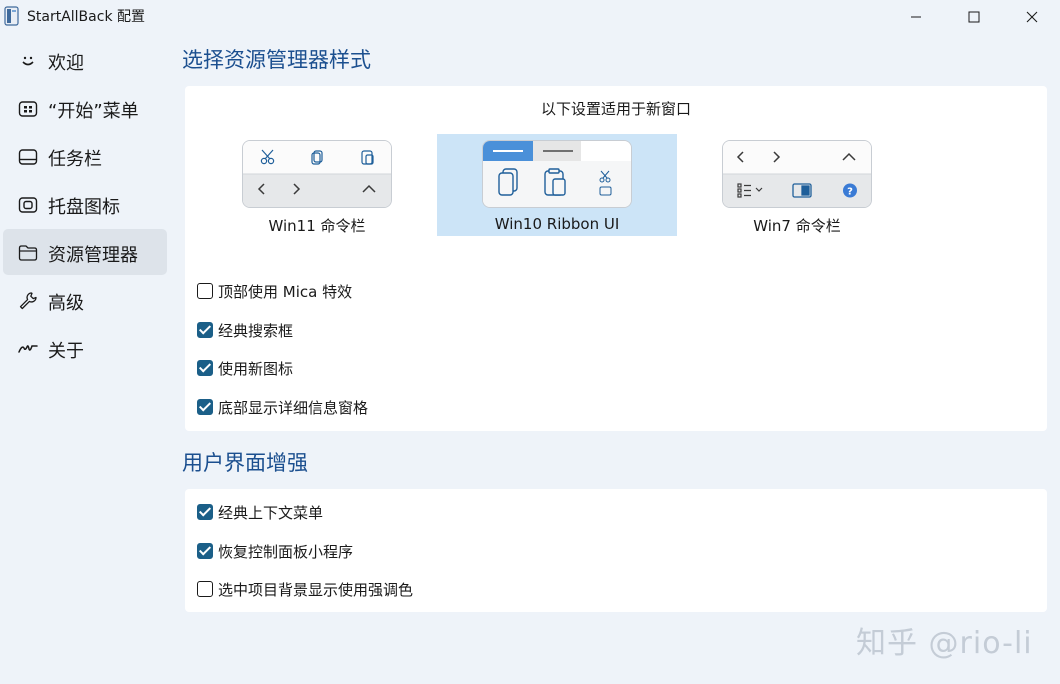 This screenshot has width=1060, height=684. I want to click on sidebar-item-welcome: 欢迎, so click(85, 60).